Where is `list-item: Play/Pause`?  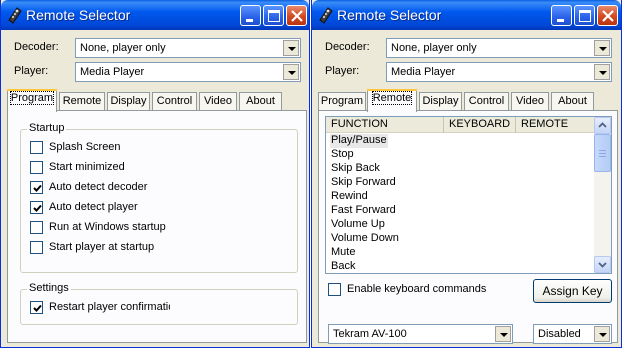 list-item: Play/Pause is located at coordinates (359, 141).